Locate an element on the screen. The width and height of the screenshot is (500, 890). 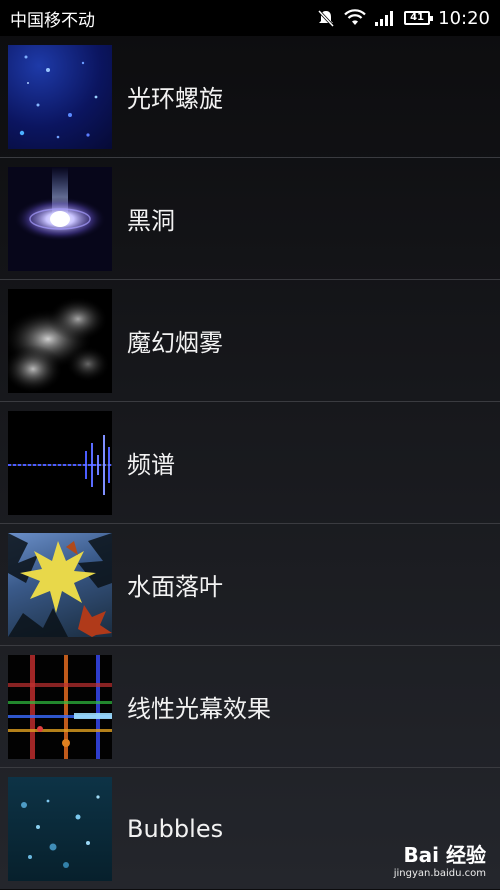
spectrum-thumbnail is located at coordinates (60, 462).